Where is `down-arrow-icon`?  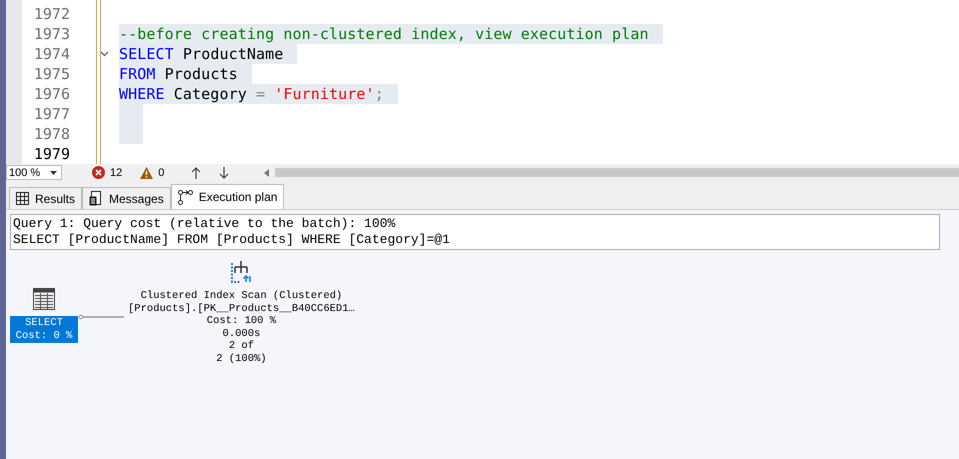 down-arrow-icon is located at coordinates (224, 172).